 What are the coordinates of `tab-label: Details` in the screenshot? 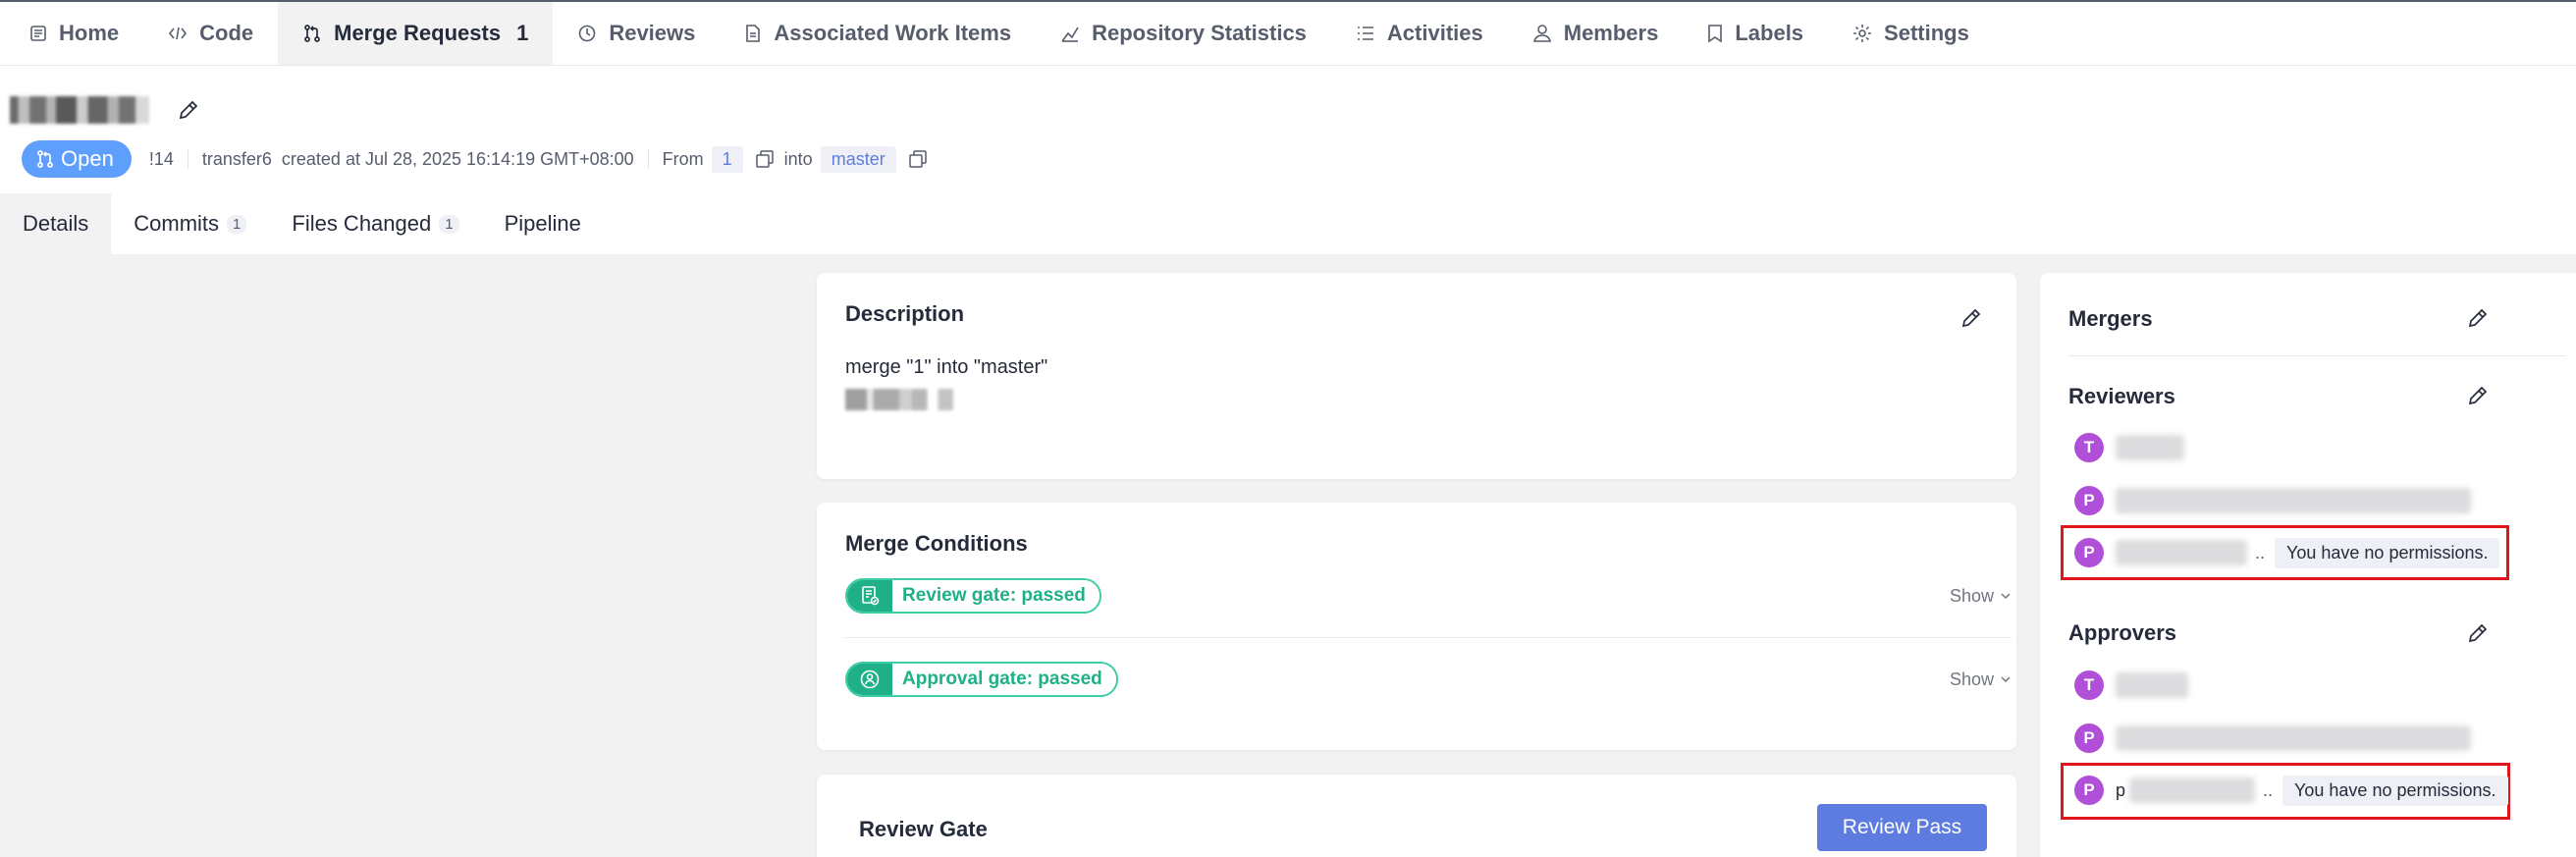 It's located at (56, 223).